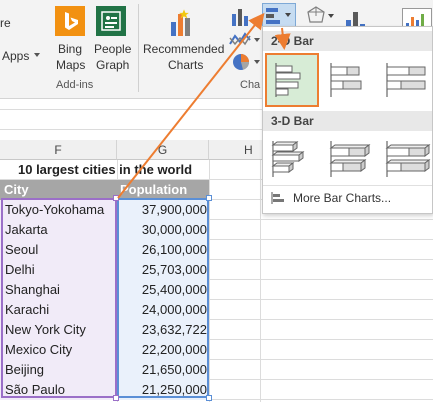 The image size is (433, 402). Describe the element at coordinates (282, 38) in the screenshot. I see `arrow-to-clustered-bar` at that location.